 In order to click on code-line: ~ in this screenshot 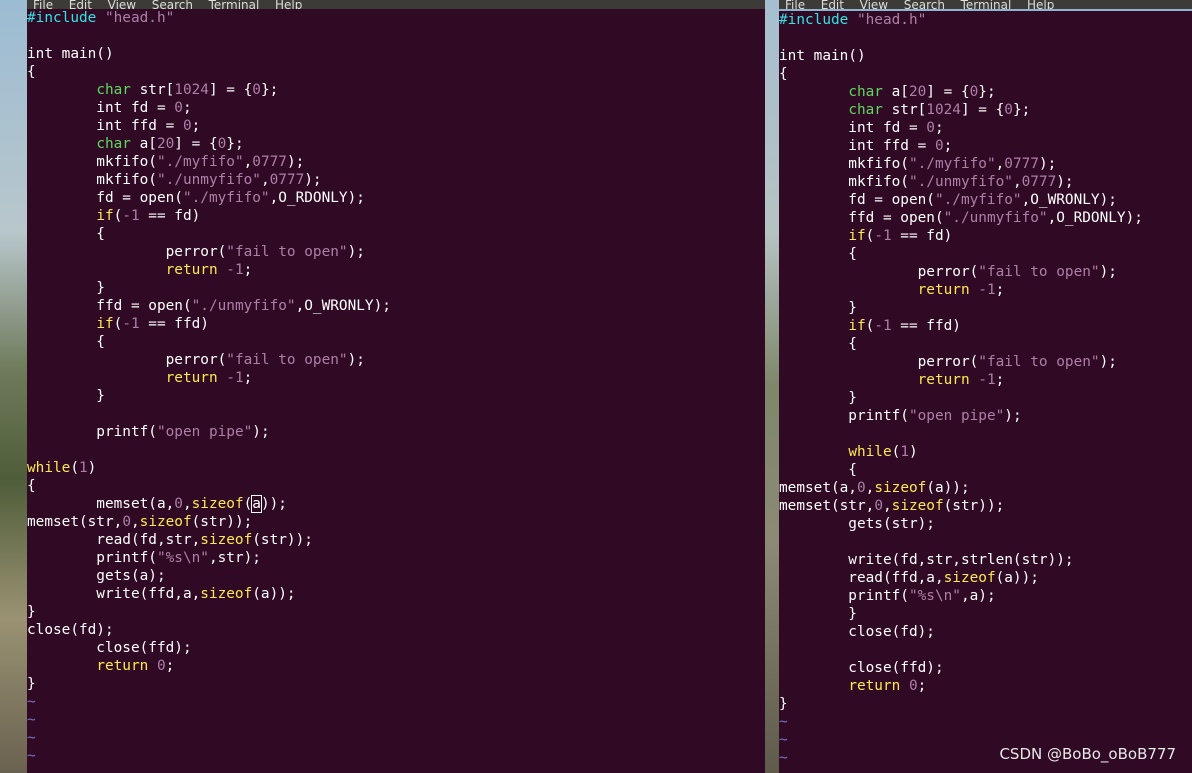, I will do `click(396, 738)`.